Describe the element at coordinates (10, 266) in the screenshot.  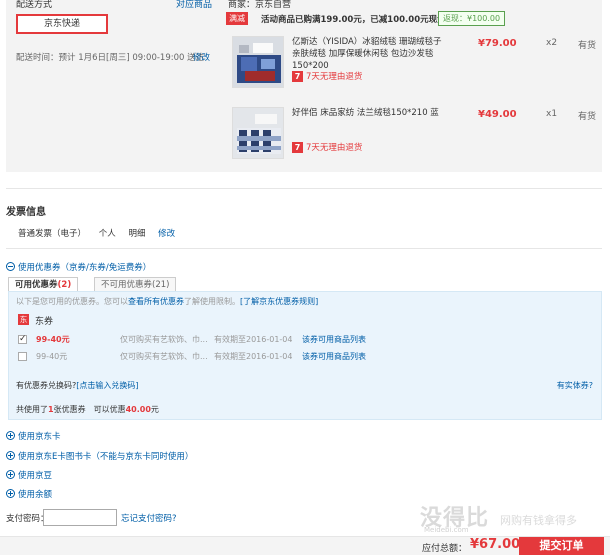
I see `collapse-minus-icon` at that location.